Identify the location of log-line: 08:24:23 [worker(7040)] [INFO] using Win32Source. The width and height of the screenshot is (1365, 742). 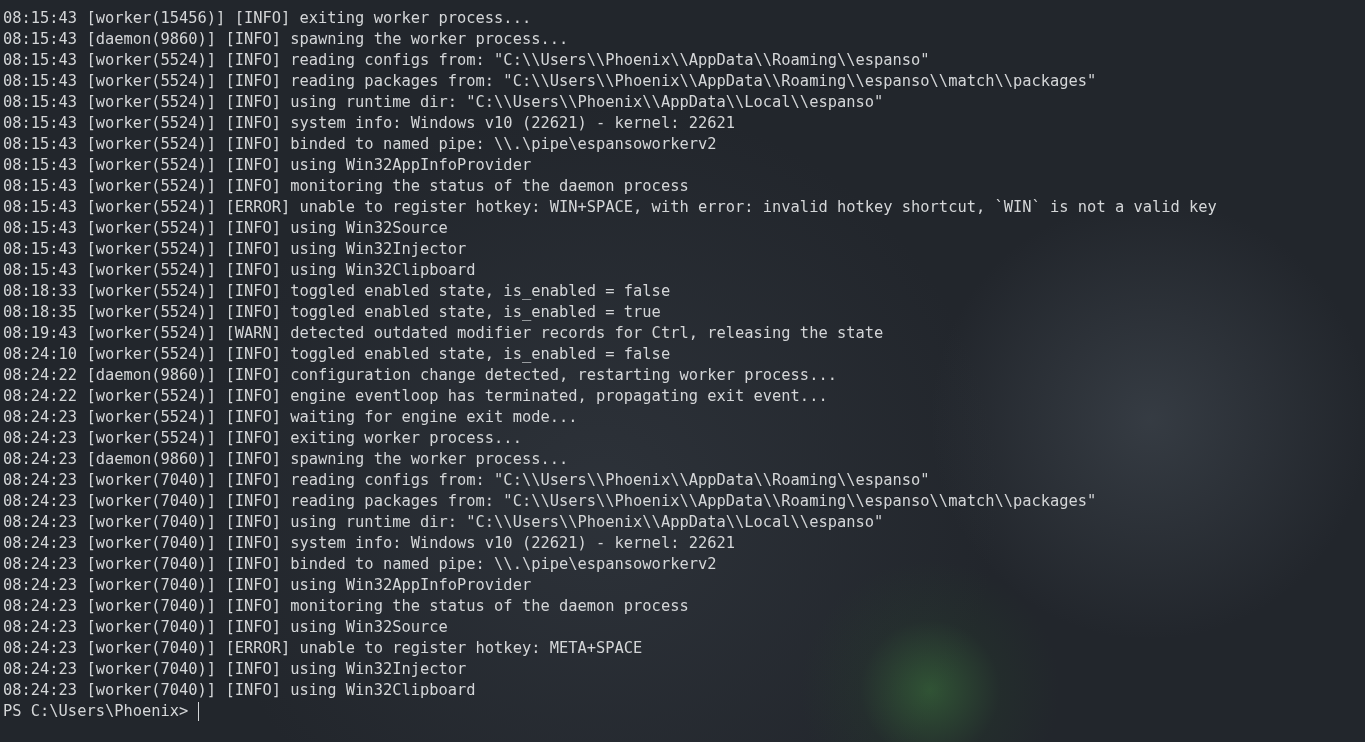
(226, 627).